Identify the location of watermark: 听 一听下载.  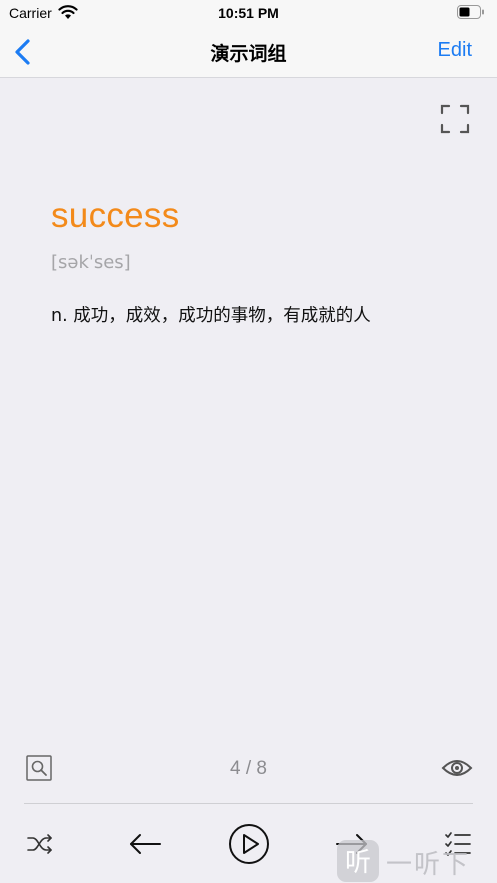
(417, 860).